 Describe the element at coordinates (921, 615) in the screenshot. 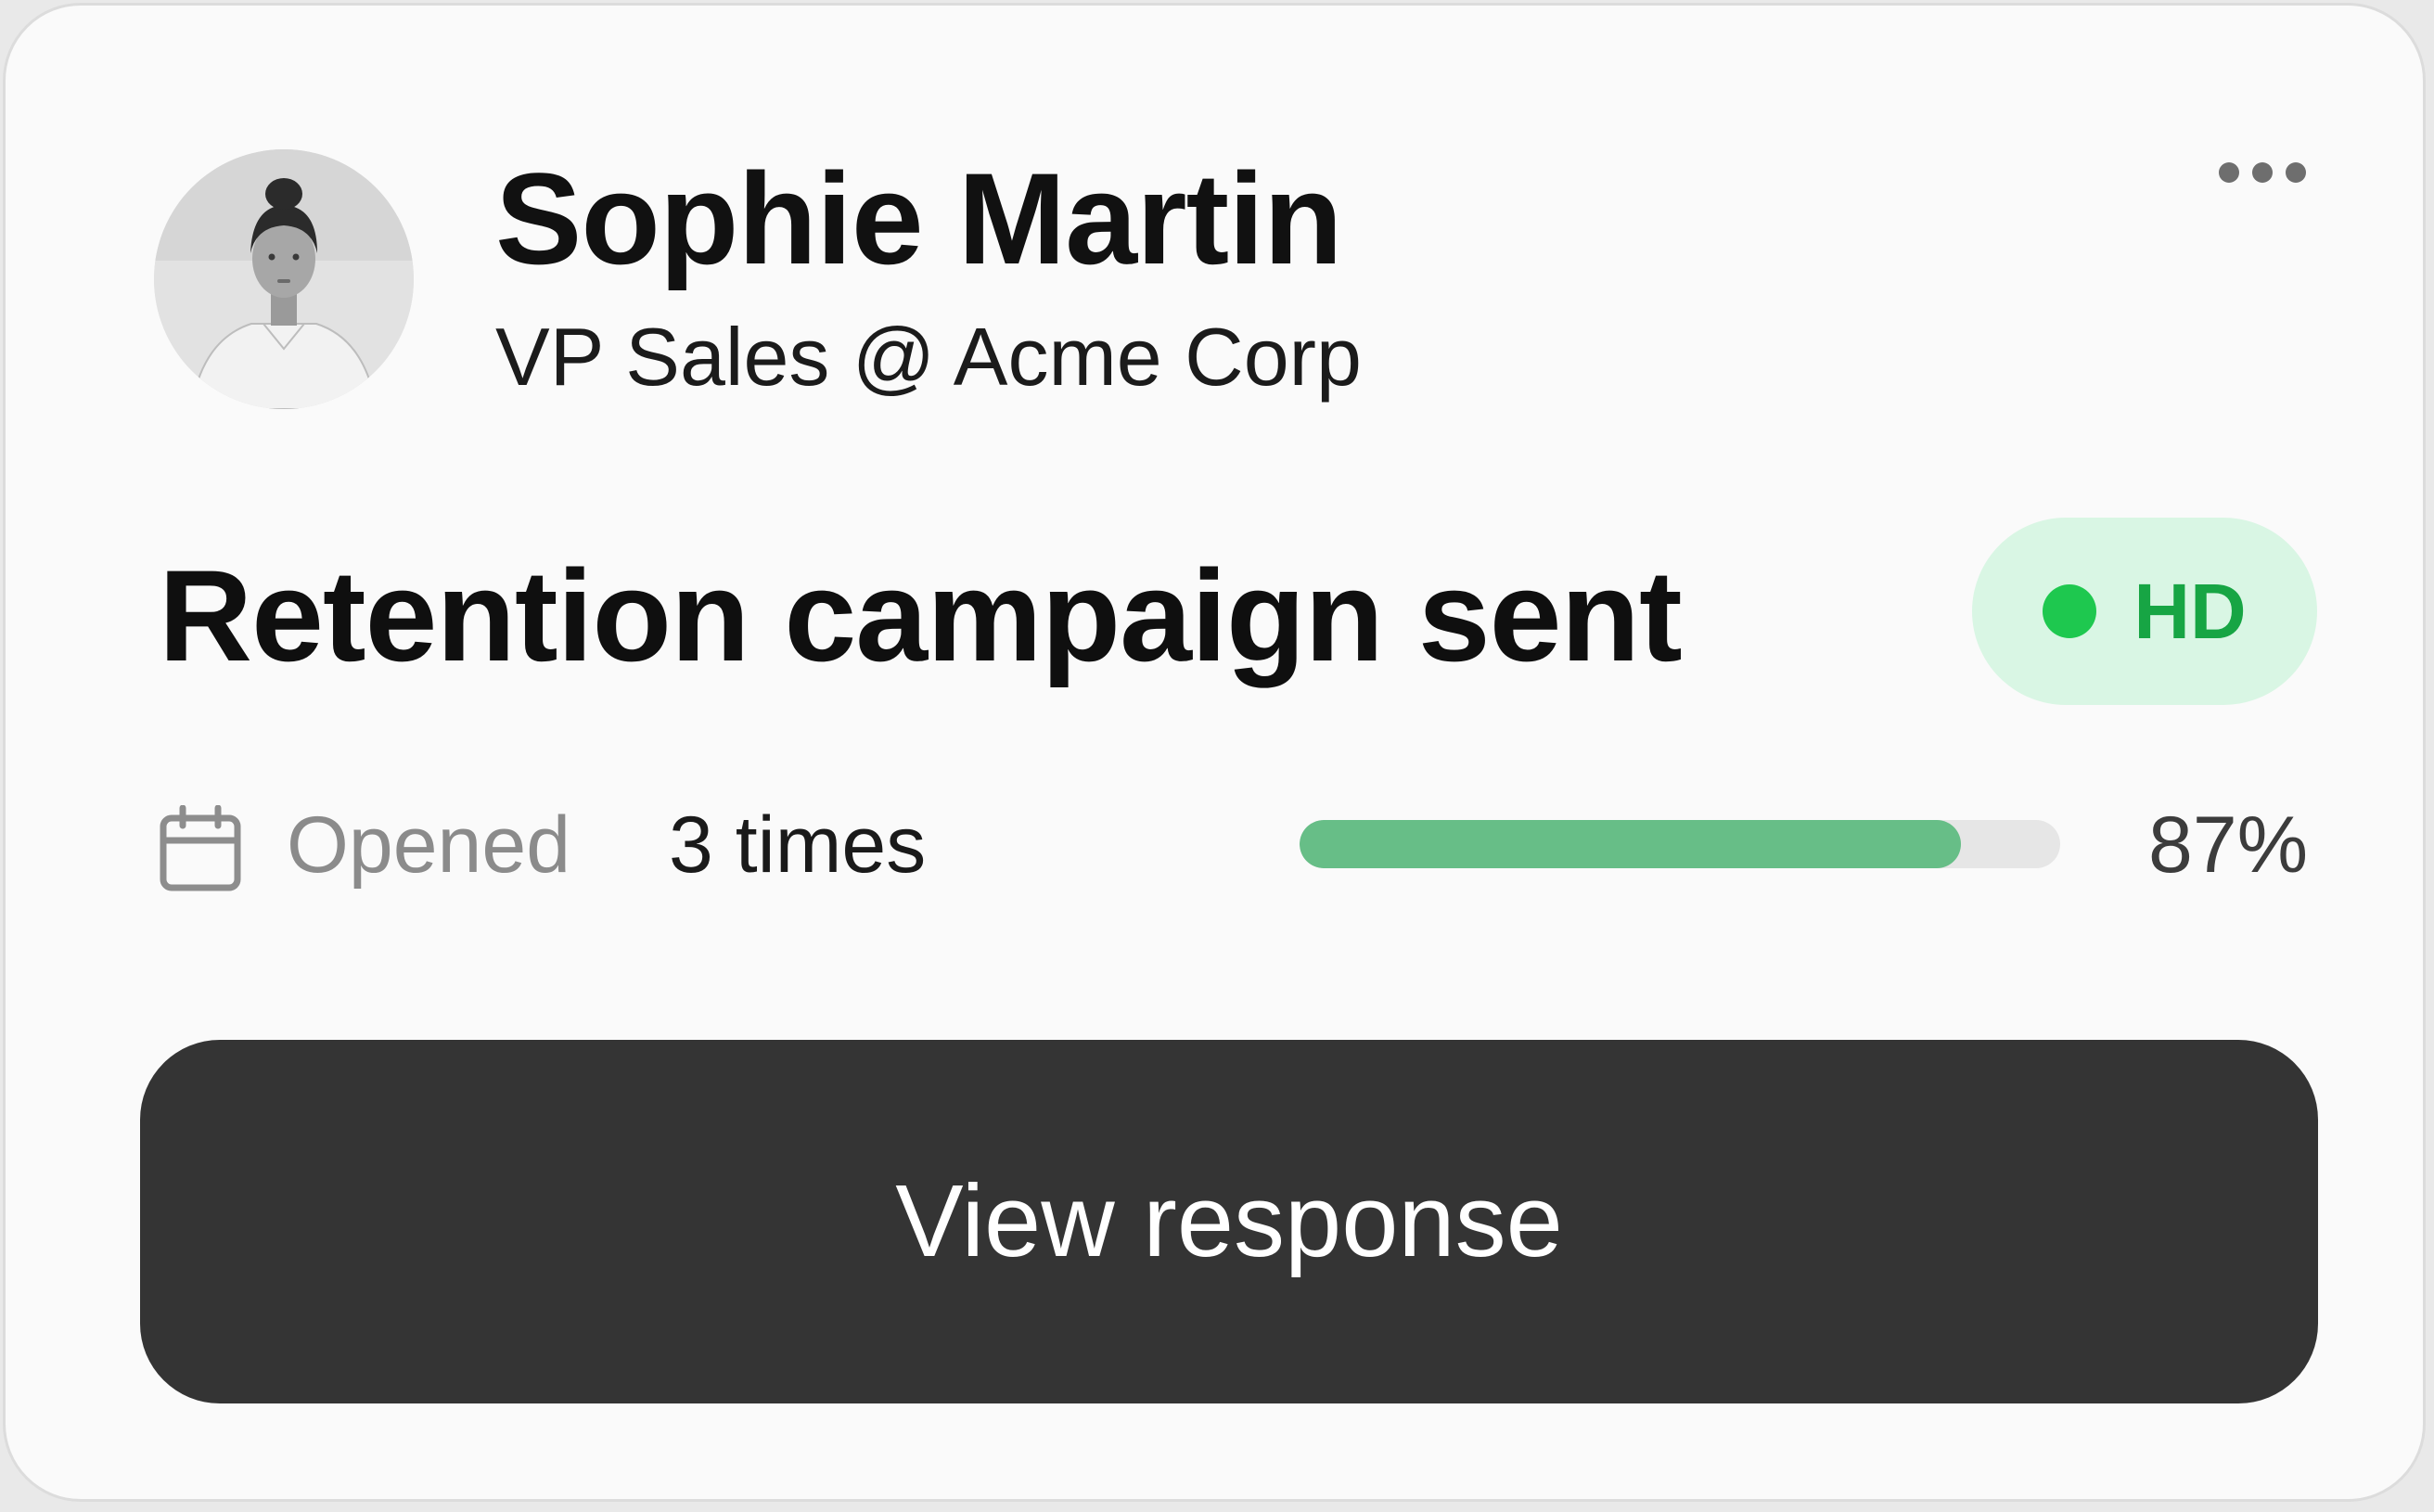

I see `activity-headline: Retention campaign sent` at that location.